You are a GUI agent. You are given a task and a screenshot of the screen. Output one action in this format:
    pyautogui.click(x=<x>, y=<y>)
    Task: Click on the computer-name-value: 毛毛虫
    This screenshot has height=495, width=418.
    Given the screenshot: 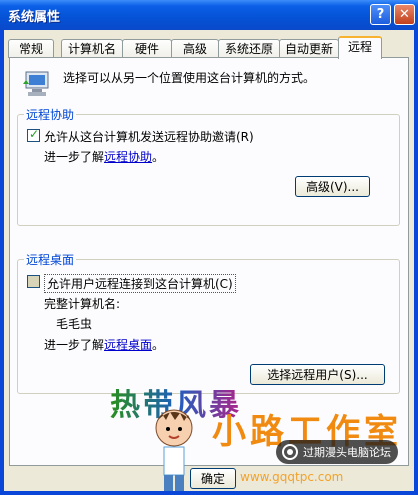 What is the action you would take?
    pyautogui.click(x=74, y=324)
    